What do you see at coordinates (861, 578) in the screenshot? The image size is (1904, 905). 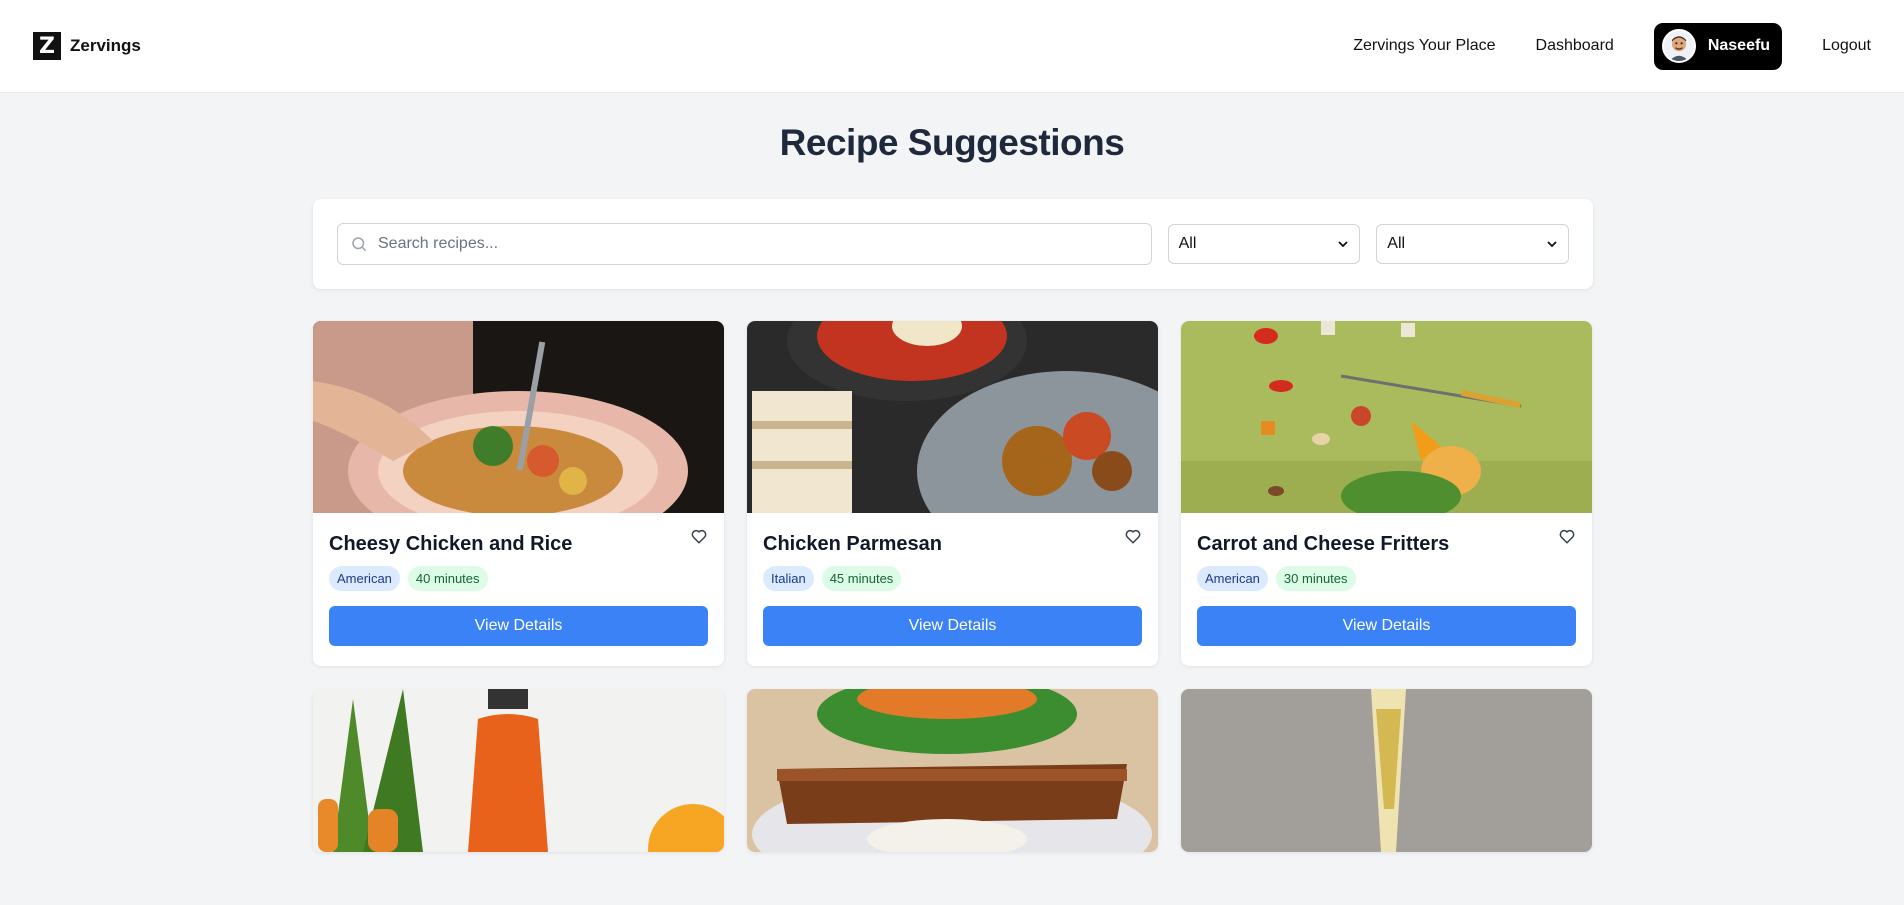 I see `time-badge: 45 minutes` at bounding box center [861, 578].